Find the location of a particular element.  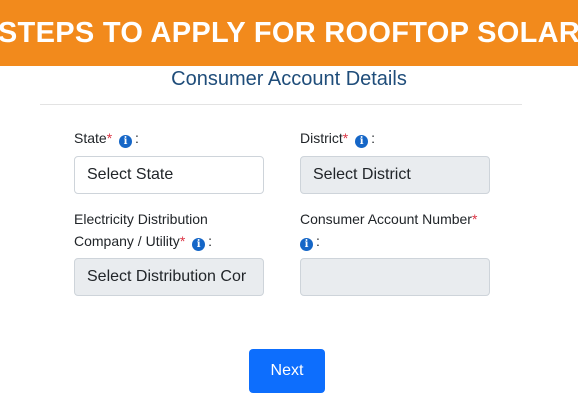

district-label-group: District* i: is located at coordinates (337, 138).